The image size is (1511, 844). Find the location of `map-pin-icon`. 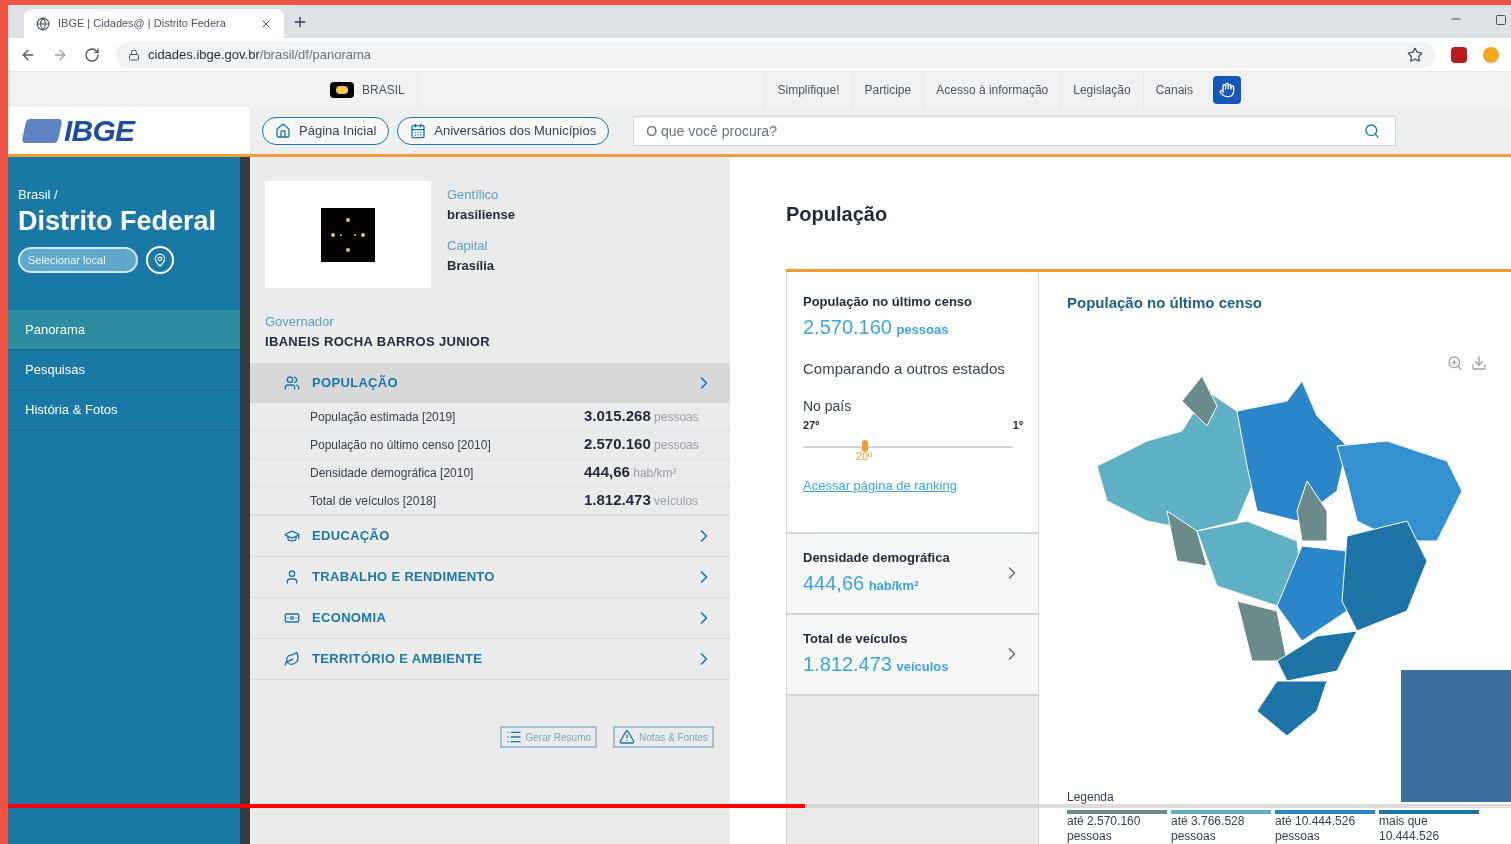

map-pin-icon is located at coordinates (160, 260).